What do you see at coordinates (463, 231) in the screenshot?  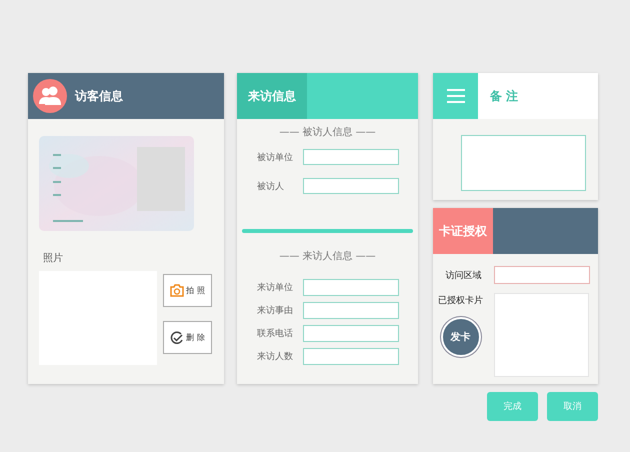 I see `panel-title: 卡证授权` at bounding box center [463, 231].